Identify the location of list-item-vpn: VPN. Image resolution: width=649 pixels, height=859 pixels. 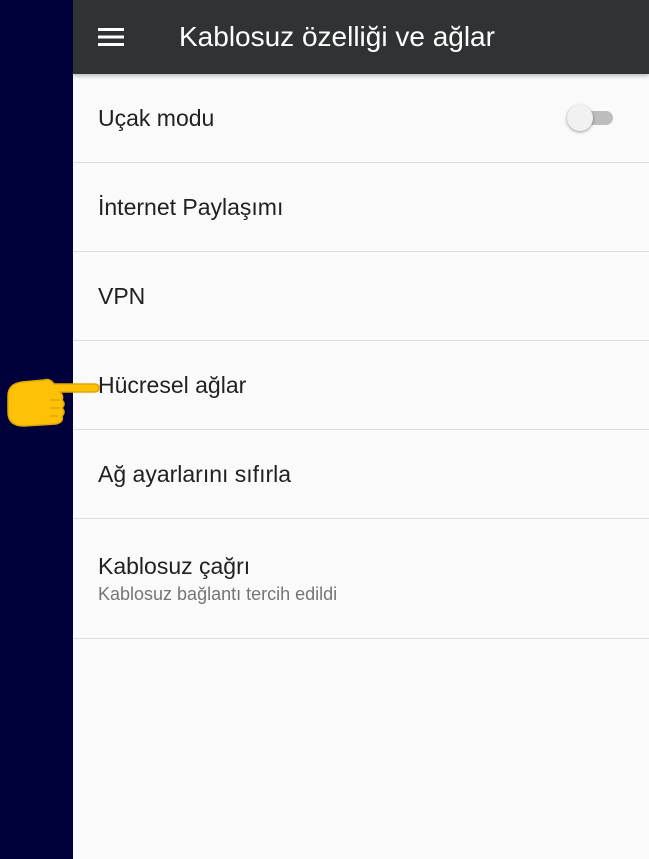
(361, 296).